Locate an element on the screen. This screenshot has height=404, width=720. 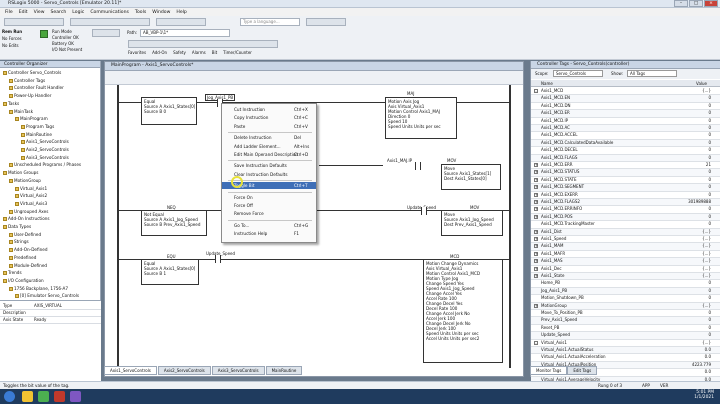
property-row: Axis State Ready is located at coordinates (50, 320).